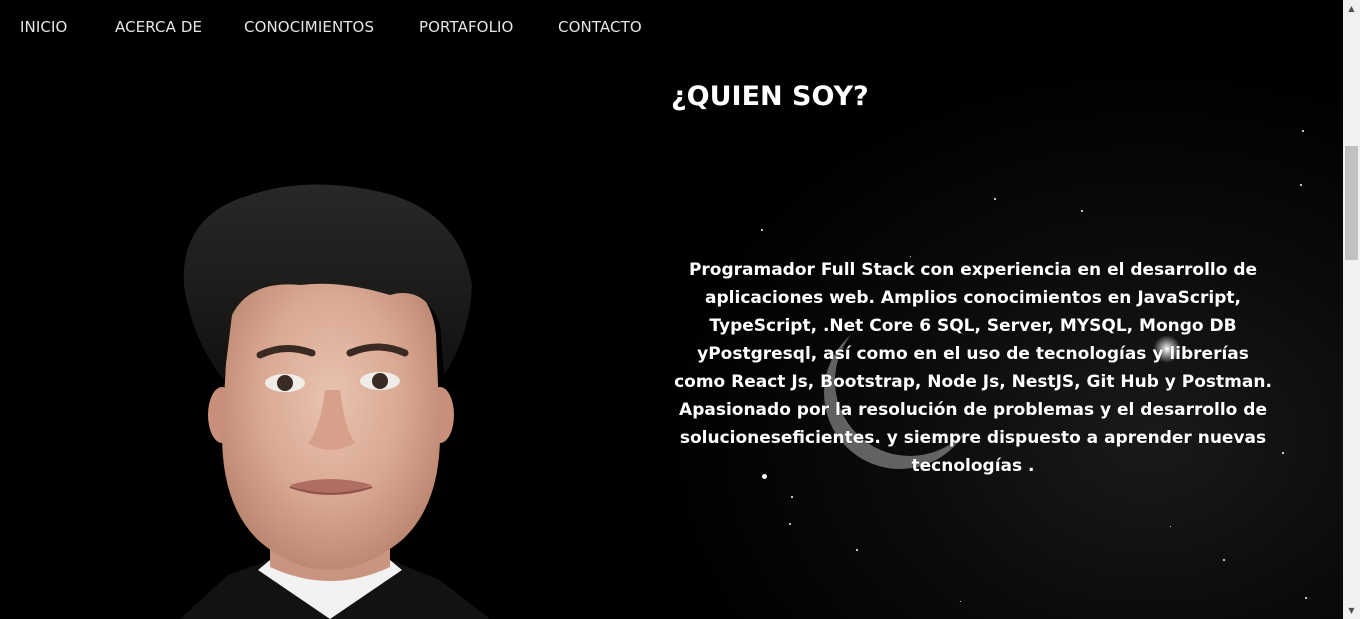 The height and width of the screenshot is (619, 1360). What do you see at coordinates (770, 96) in the screenshot?
I see `about-heading: ¿QUIEN SOY?` at bounding box center [770, 96].